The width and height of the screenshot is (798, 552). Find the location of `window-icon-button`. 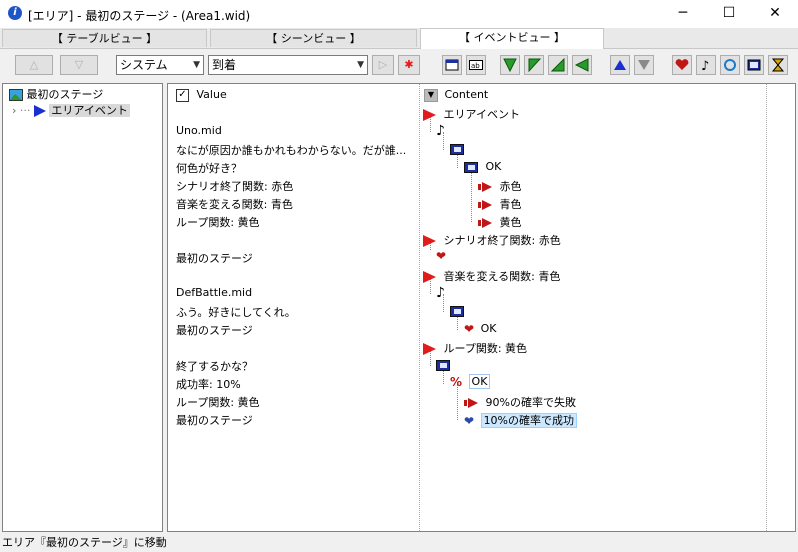

window-icon-button is located at coordinates (452, 65).